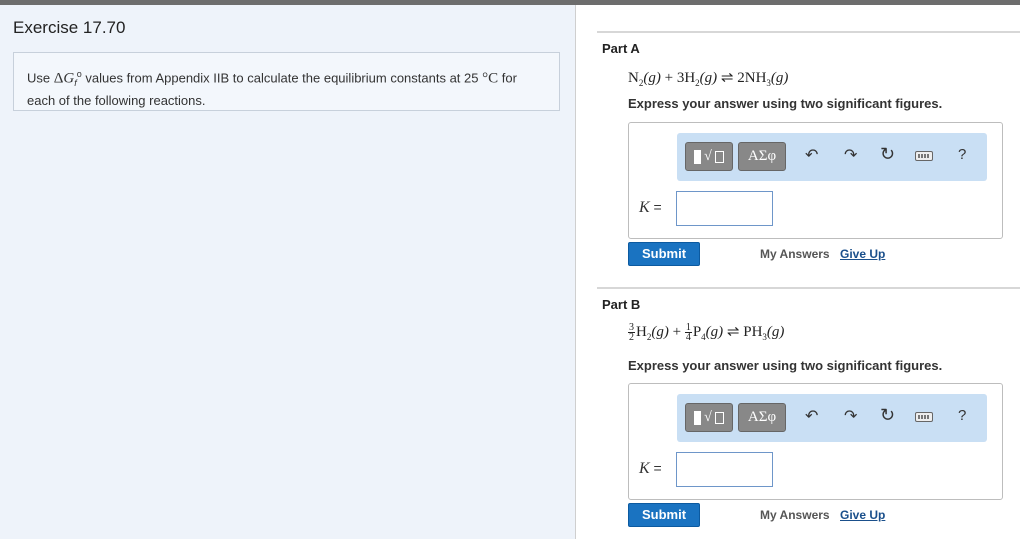  I want to click on part-b-my-answers-link: My Answers, so click(795, 515).